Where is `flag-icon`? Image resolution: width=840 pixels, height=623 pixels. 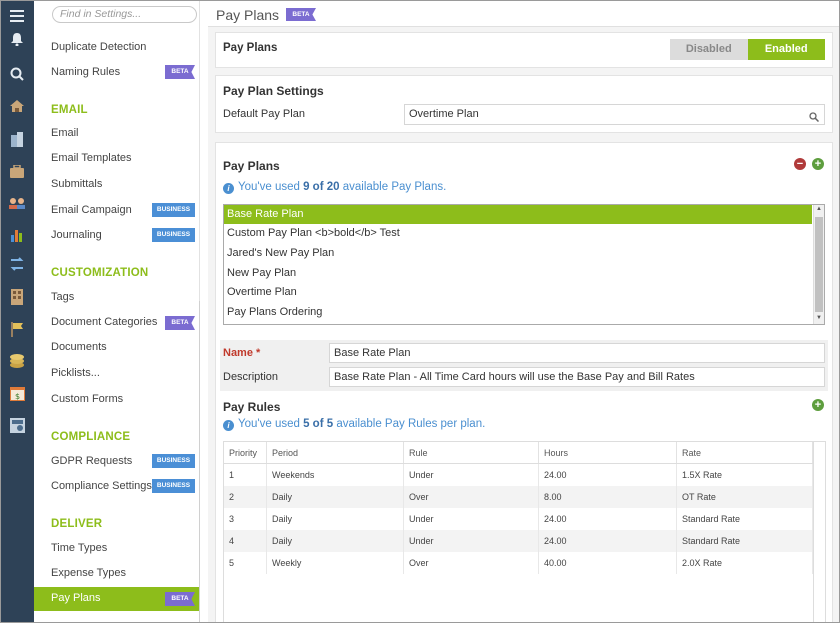
flag-icon is located at coordinates (17, 329).